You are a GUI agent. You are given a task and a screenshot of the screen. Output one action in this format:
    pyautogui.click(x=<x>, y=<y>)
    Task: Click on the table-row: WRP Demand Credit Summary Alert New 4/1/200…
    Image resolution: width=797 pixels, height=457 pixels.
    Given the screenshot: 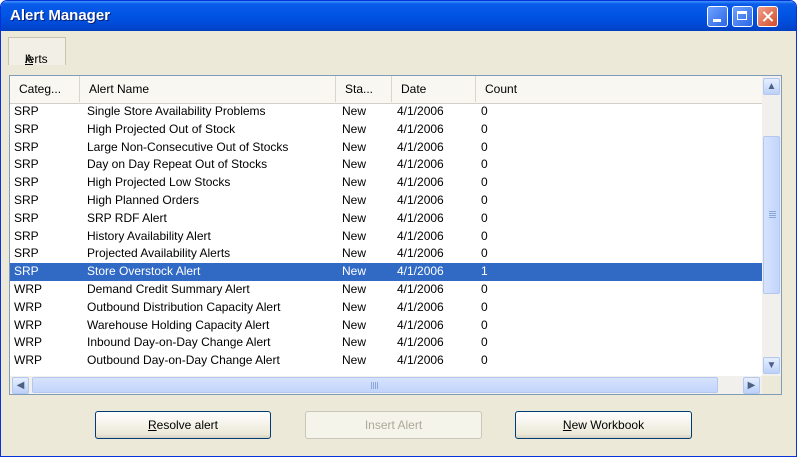 What is the action you would take?
    pyautogui.click(x=386, y=290)
    